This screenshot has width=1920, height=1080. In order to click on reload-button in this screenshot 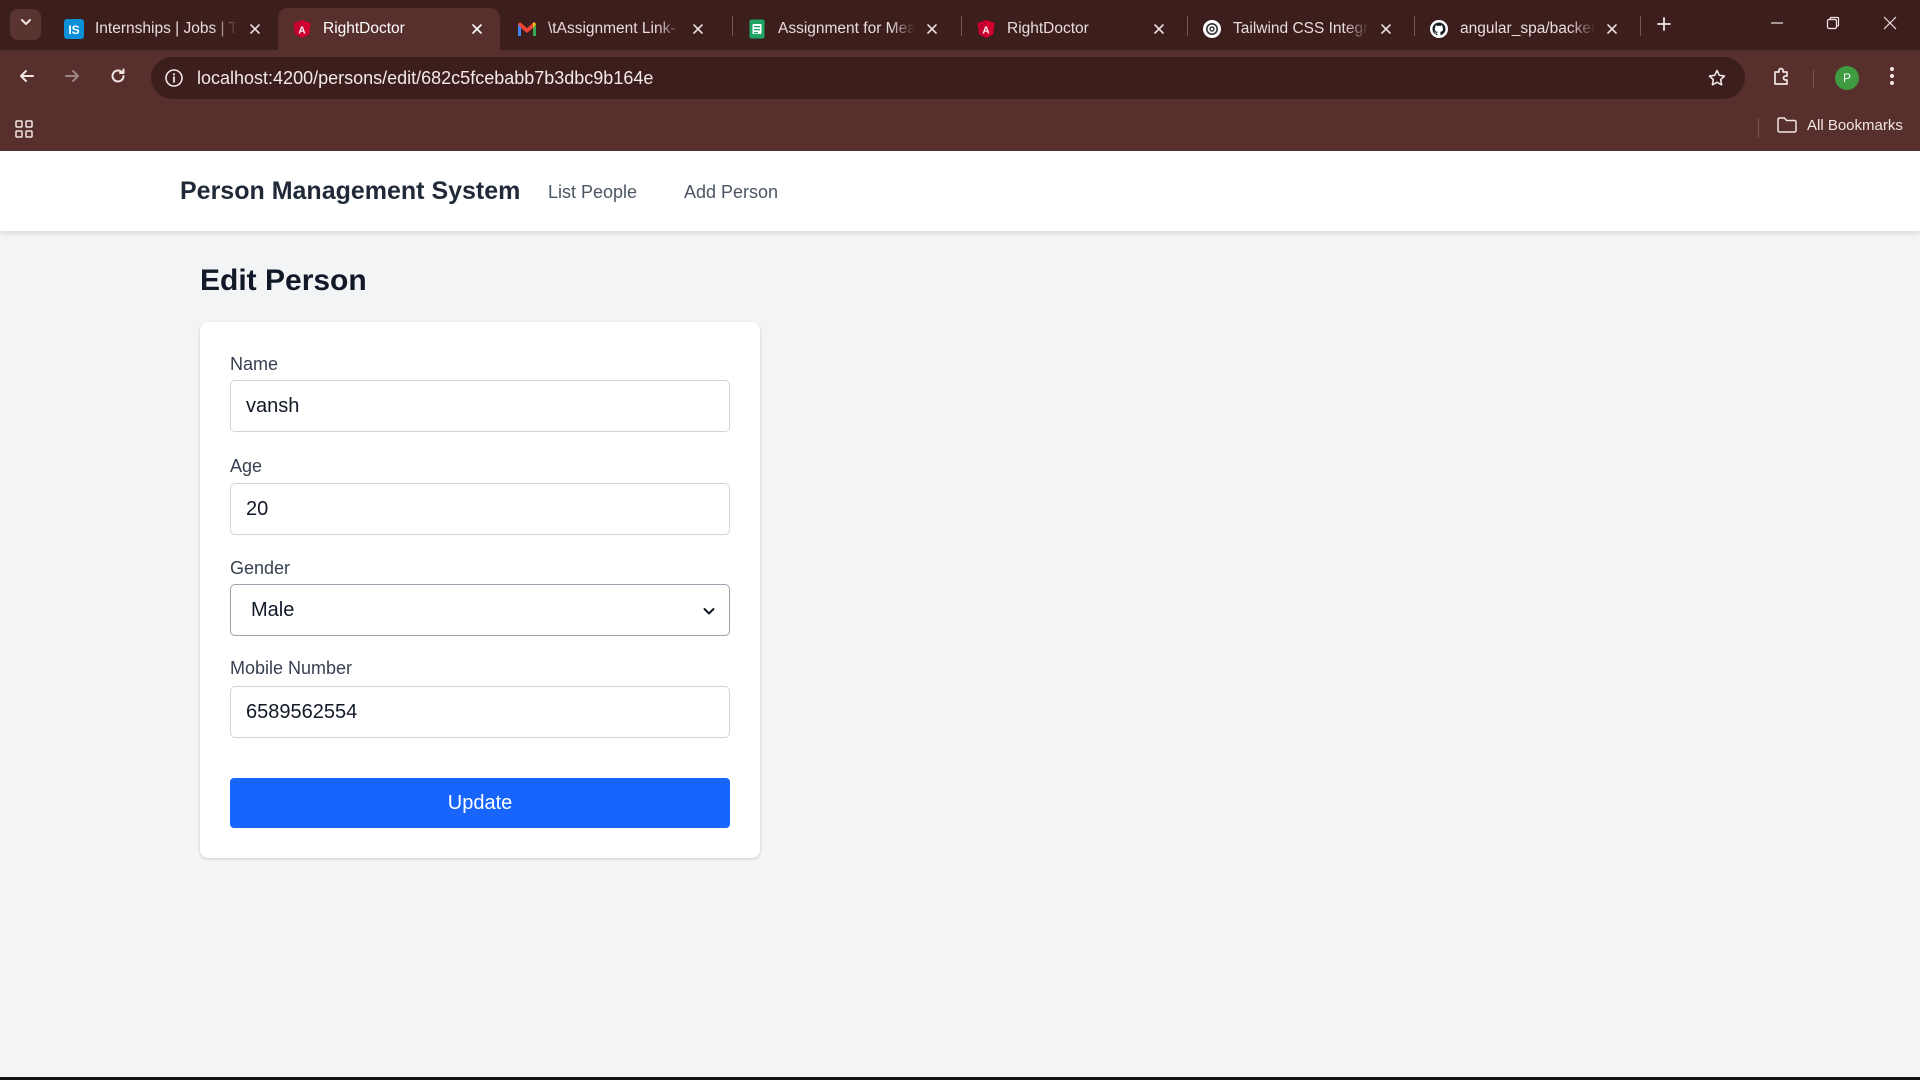, I will do `click(118, 78)`.